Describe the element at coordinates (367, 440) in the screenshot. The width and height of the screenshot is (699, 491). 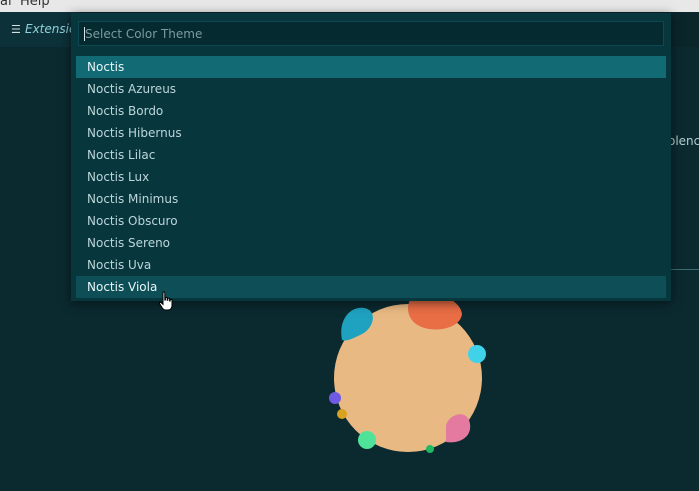
I see `logo-dot-green` at that location.